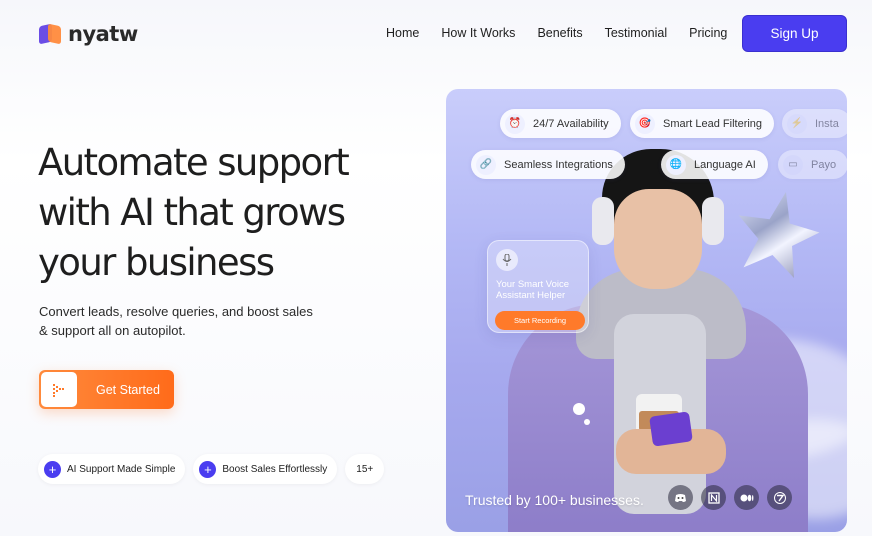 Image resolution: width=872 pixels, height=536 pixels. I want to click on card-icon: ▭, so click(793, 164).